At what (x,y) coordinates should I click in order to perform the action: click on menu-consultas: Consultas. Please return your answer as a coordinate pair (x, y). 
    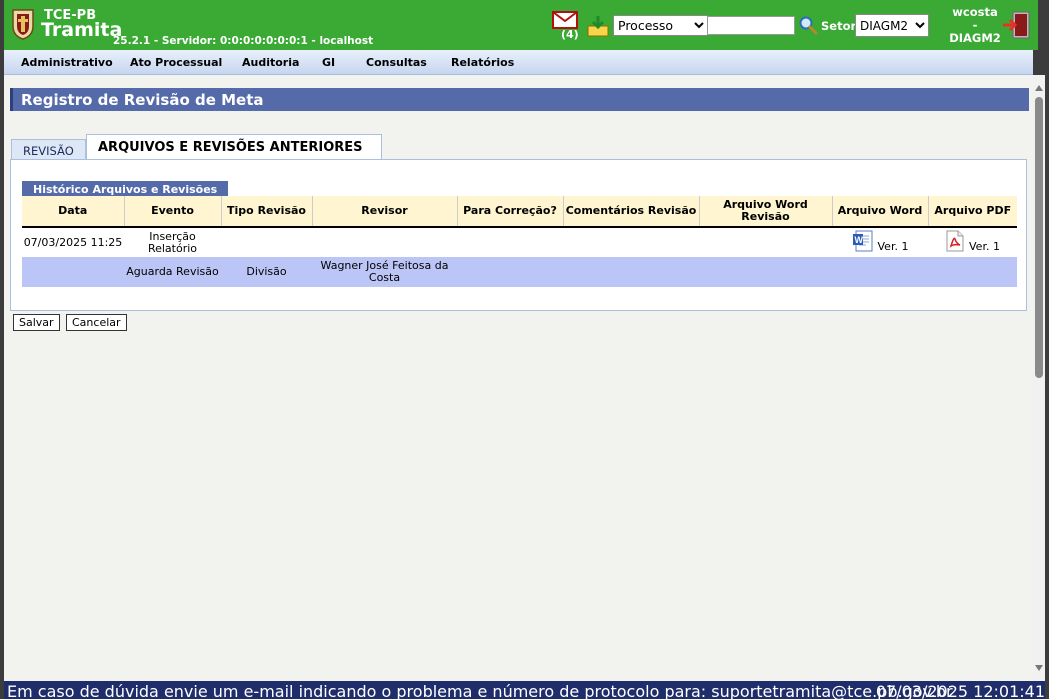
    Looking at the image, I should click on (396, 62).